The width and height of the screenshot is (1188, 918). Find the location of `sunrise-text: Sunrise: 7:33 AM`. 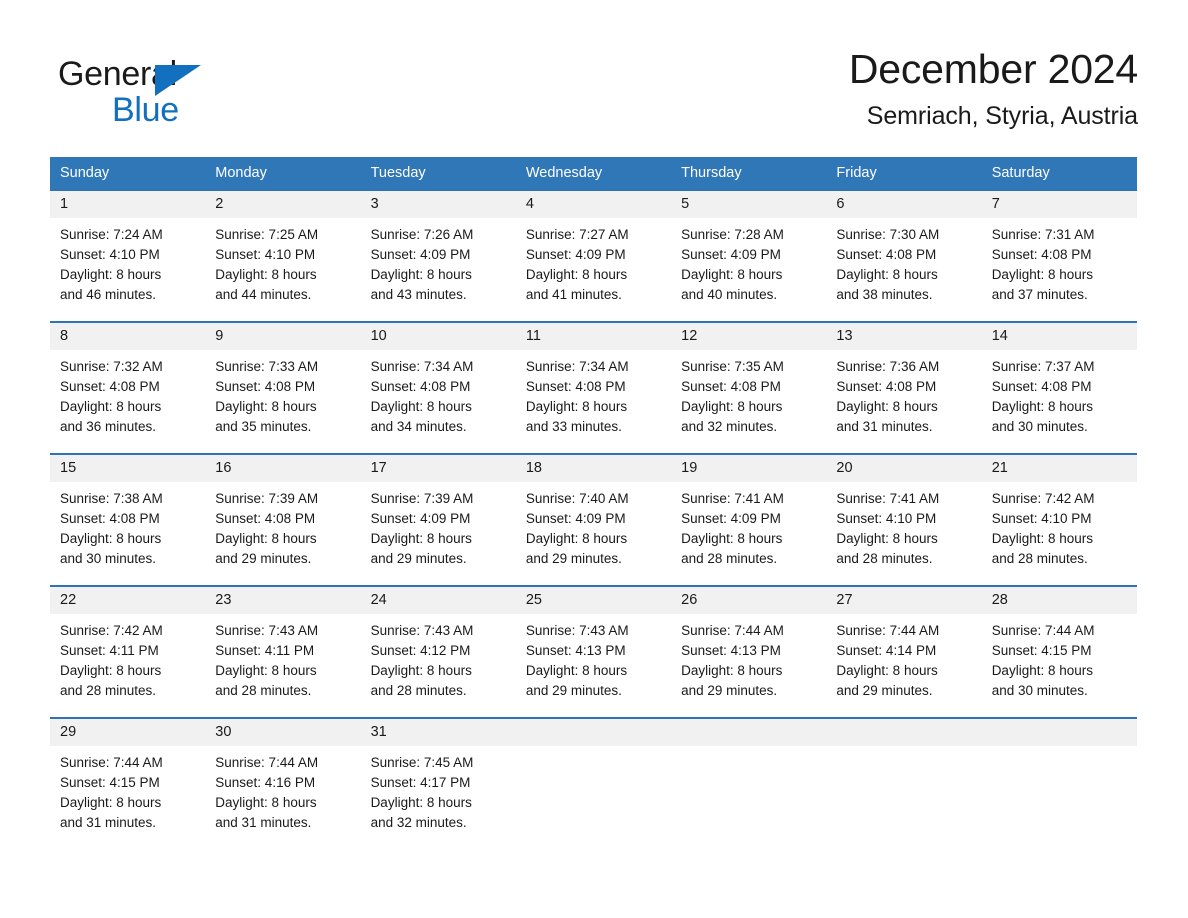

sunrise-text: Sunrise: 7:33 AM is located at coordinates (267, 366).